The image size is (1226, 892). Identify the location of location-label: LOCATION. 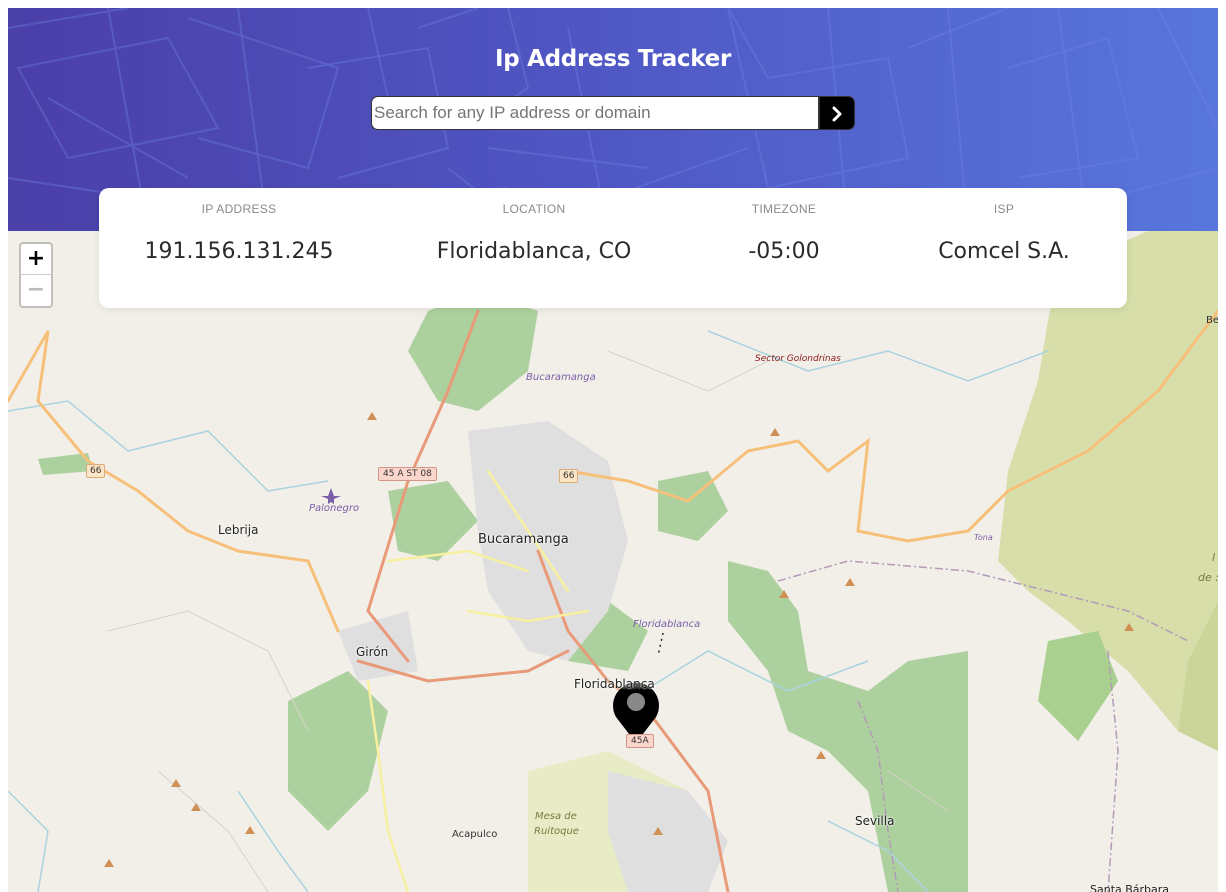
(534, 209).